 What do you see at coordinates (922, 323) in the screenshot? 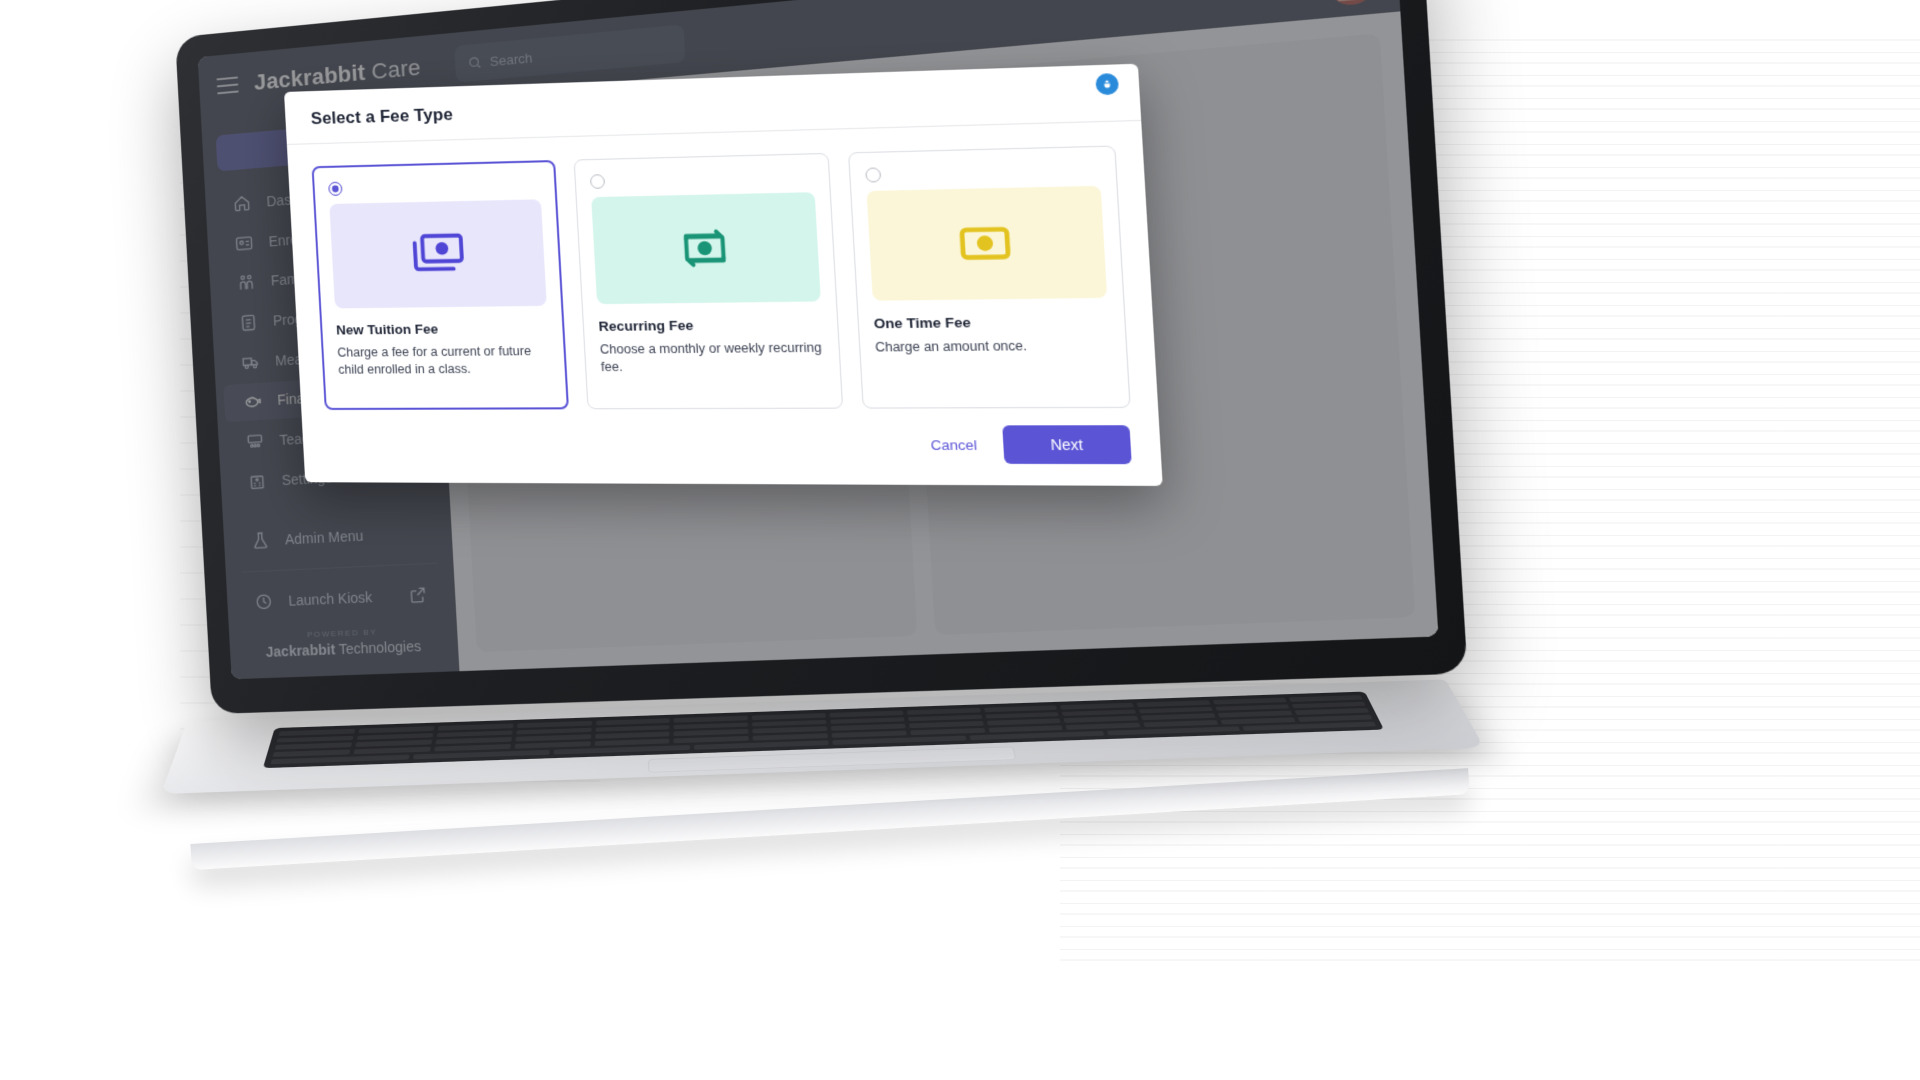
I see `fee-option-title: One Time Fee` at bounding box center [922, 323].